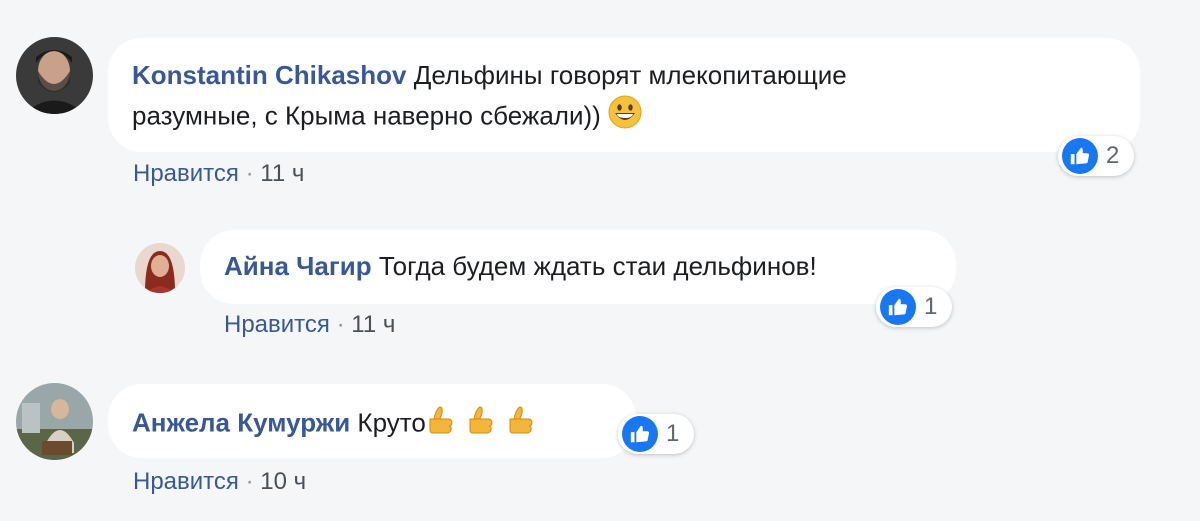 The image size is (1200, 521). Describe the element at coordinates (597, 266) in the screenshot. I see `comment-text: Тогда будем ждать стаи дельфинов!` at that location.